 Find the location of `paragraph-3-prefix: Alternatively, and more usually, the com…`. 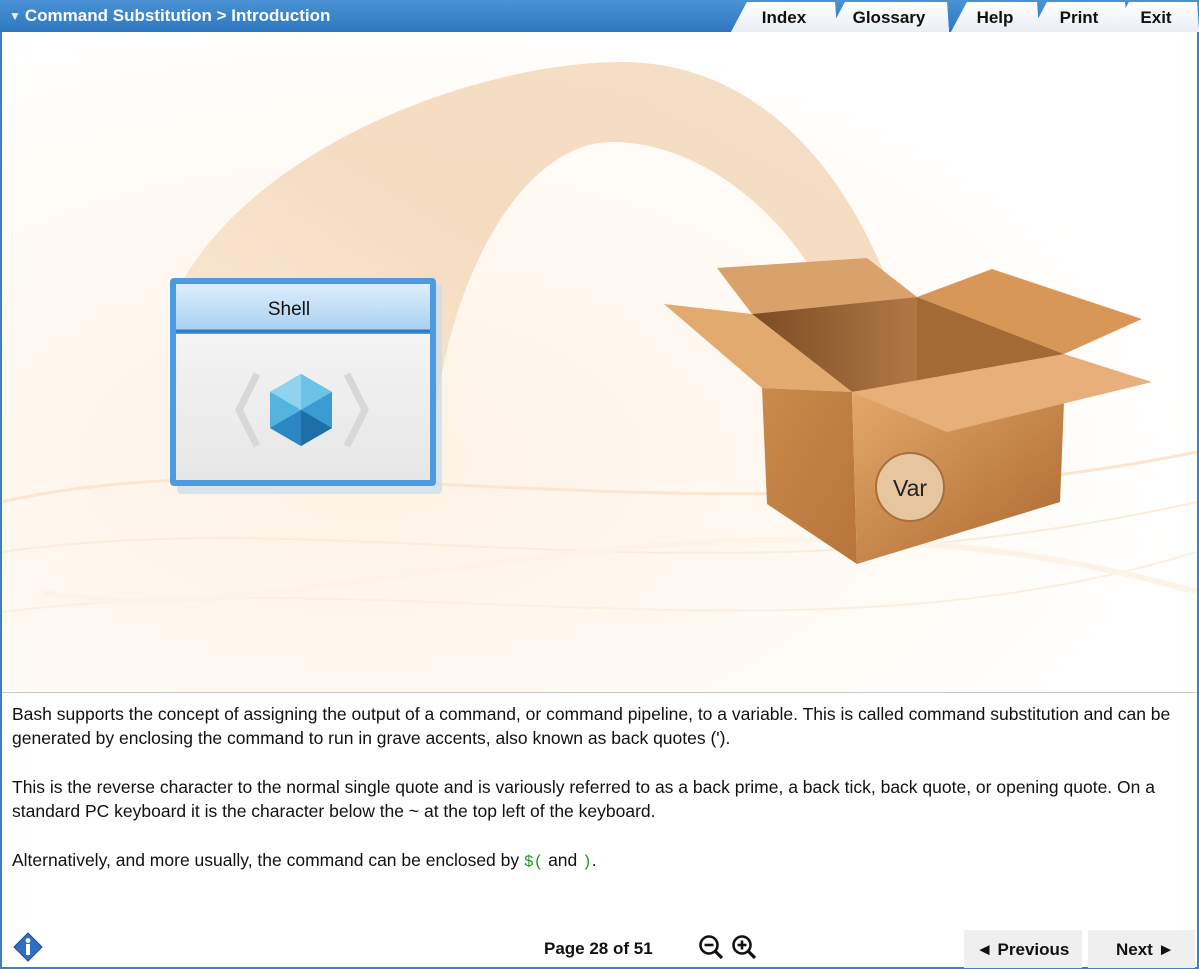

paragraph-3-prefix: Alternatively, and more usually, the com… is located at coordinates (266, 860).